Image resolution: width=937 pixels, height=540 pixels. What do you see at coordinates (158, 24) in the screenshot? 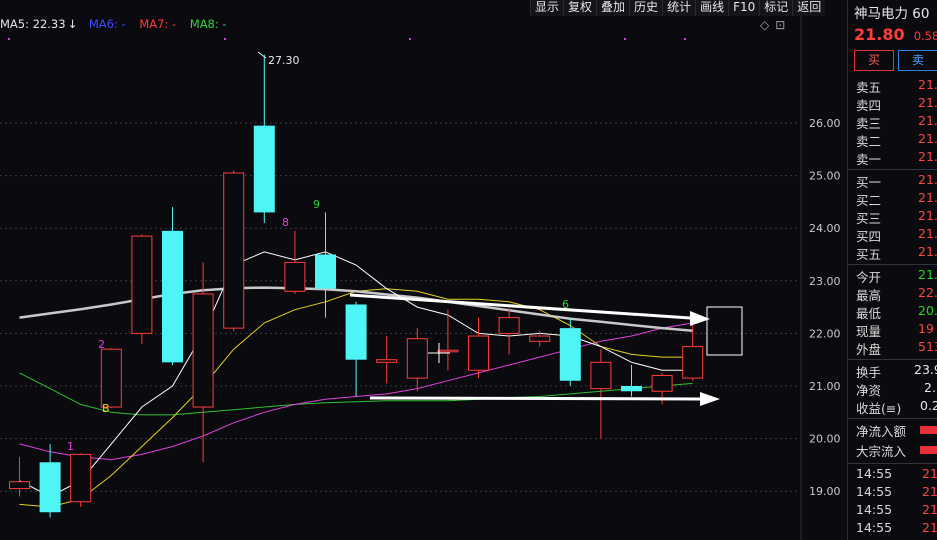
I see `ma7-label: MA7: -` at bounding box center [158, 24].